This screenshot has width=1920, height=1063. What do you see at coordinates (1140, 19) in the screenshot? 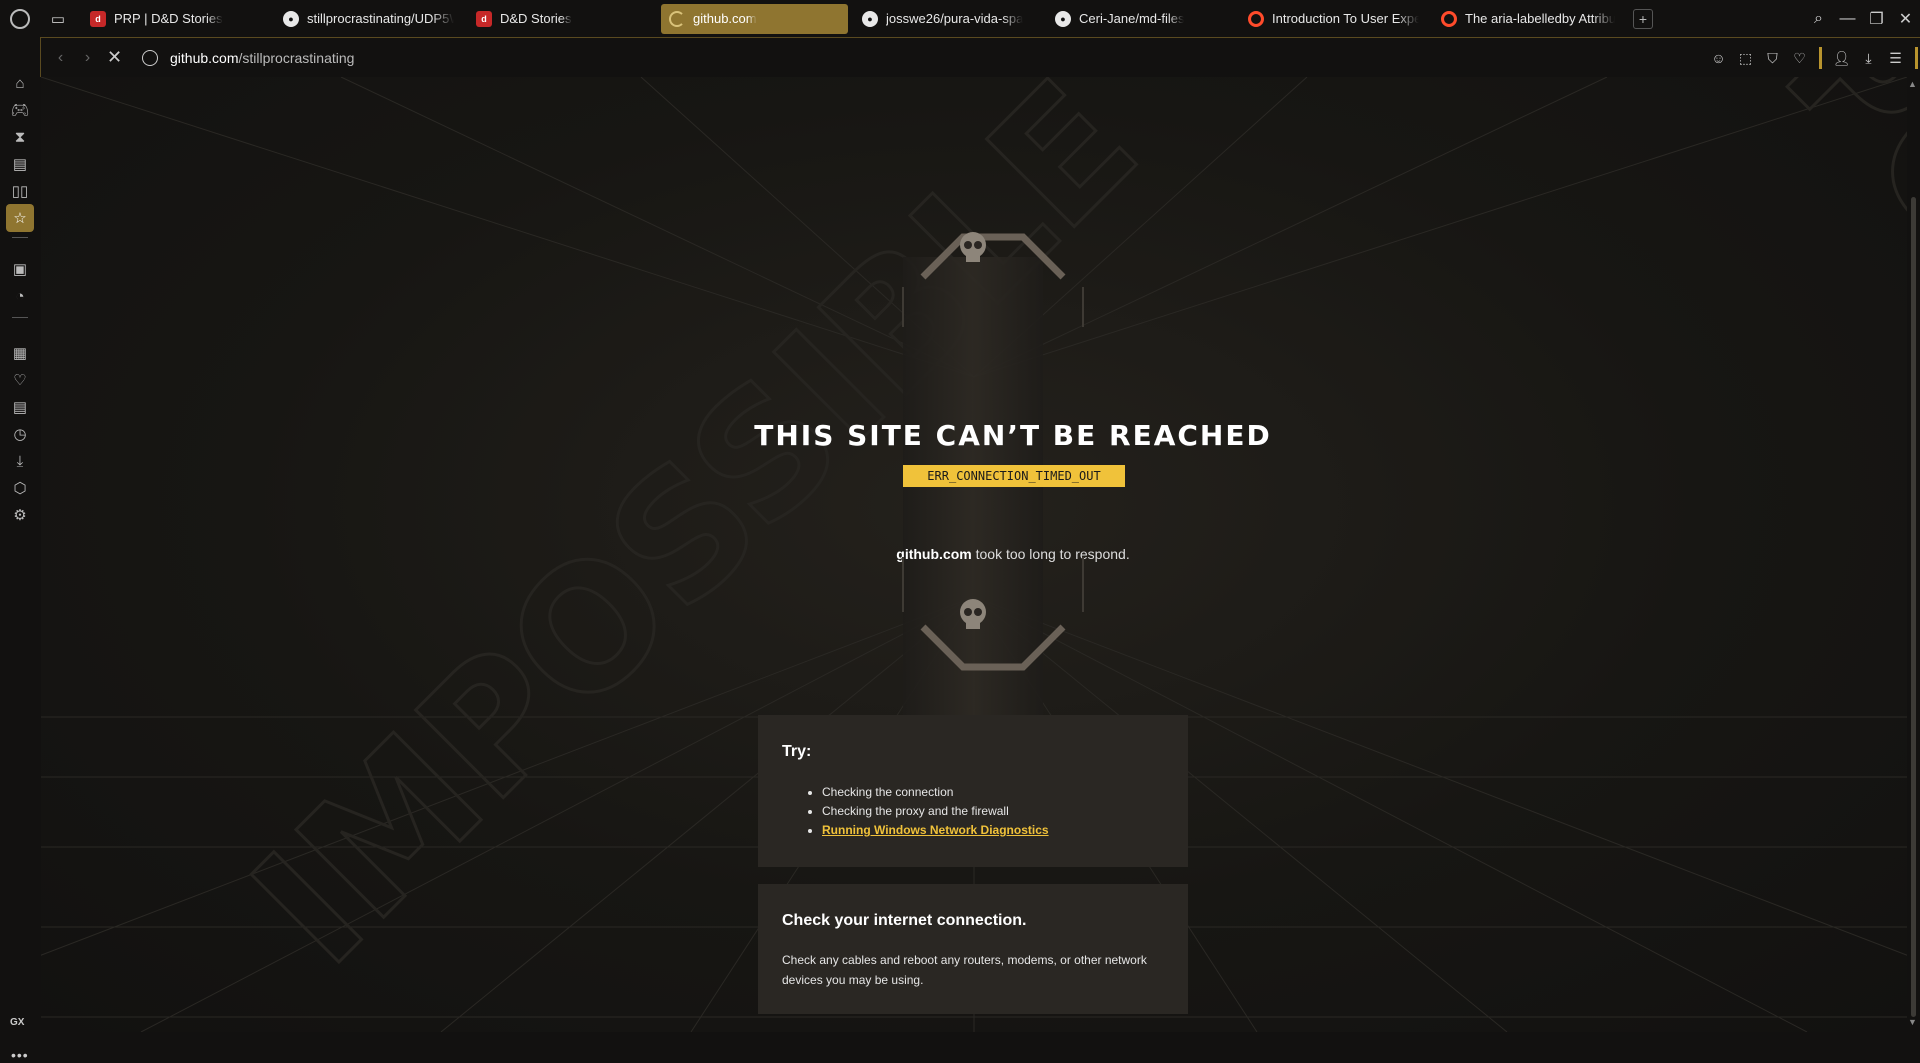
I see `tab: ● Ceri-Jane/md-files` at bounding box center [1140, 19].